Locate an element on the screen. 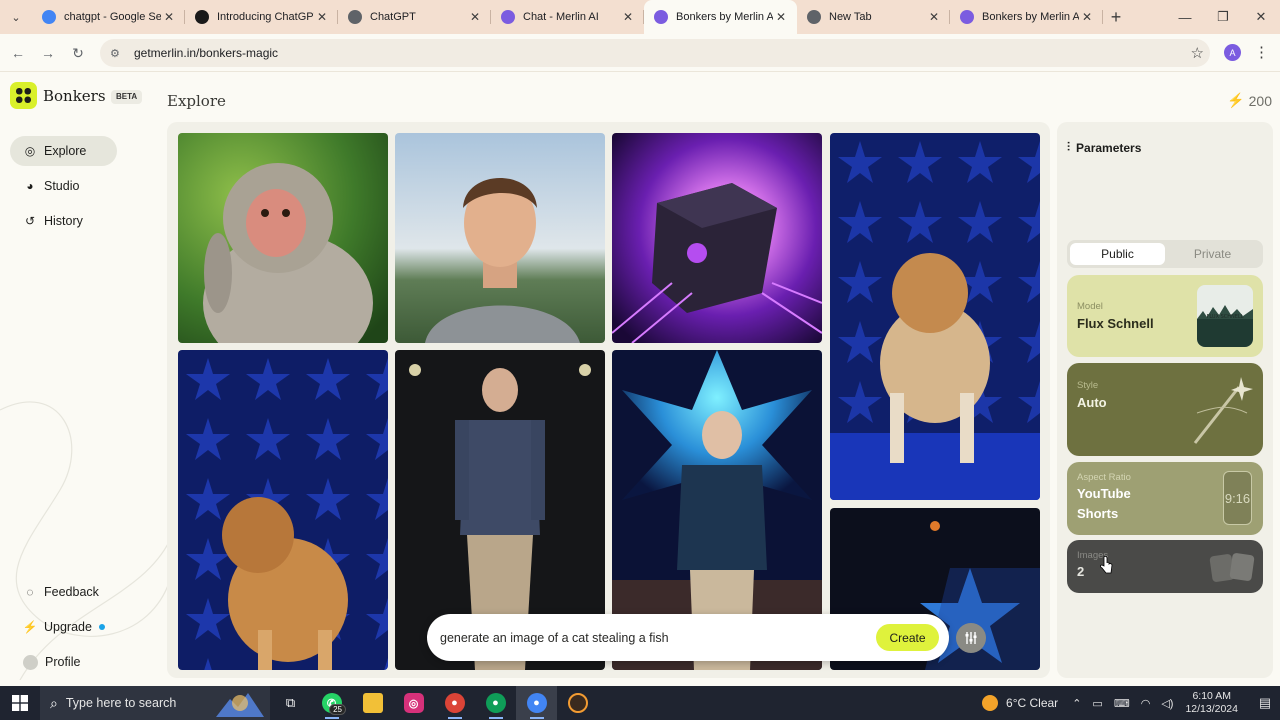  parameters-heading: ⫶ Parameters is located at coordinates (1104, 147).